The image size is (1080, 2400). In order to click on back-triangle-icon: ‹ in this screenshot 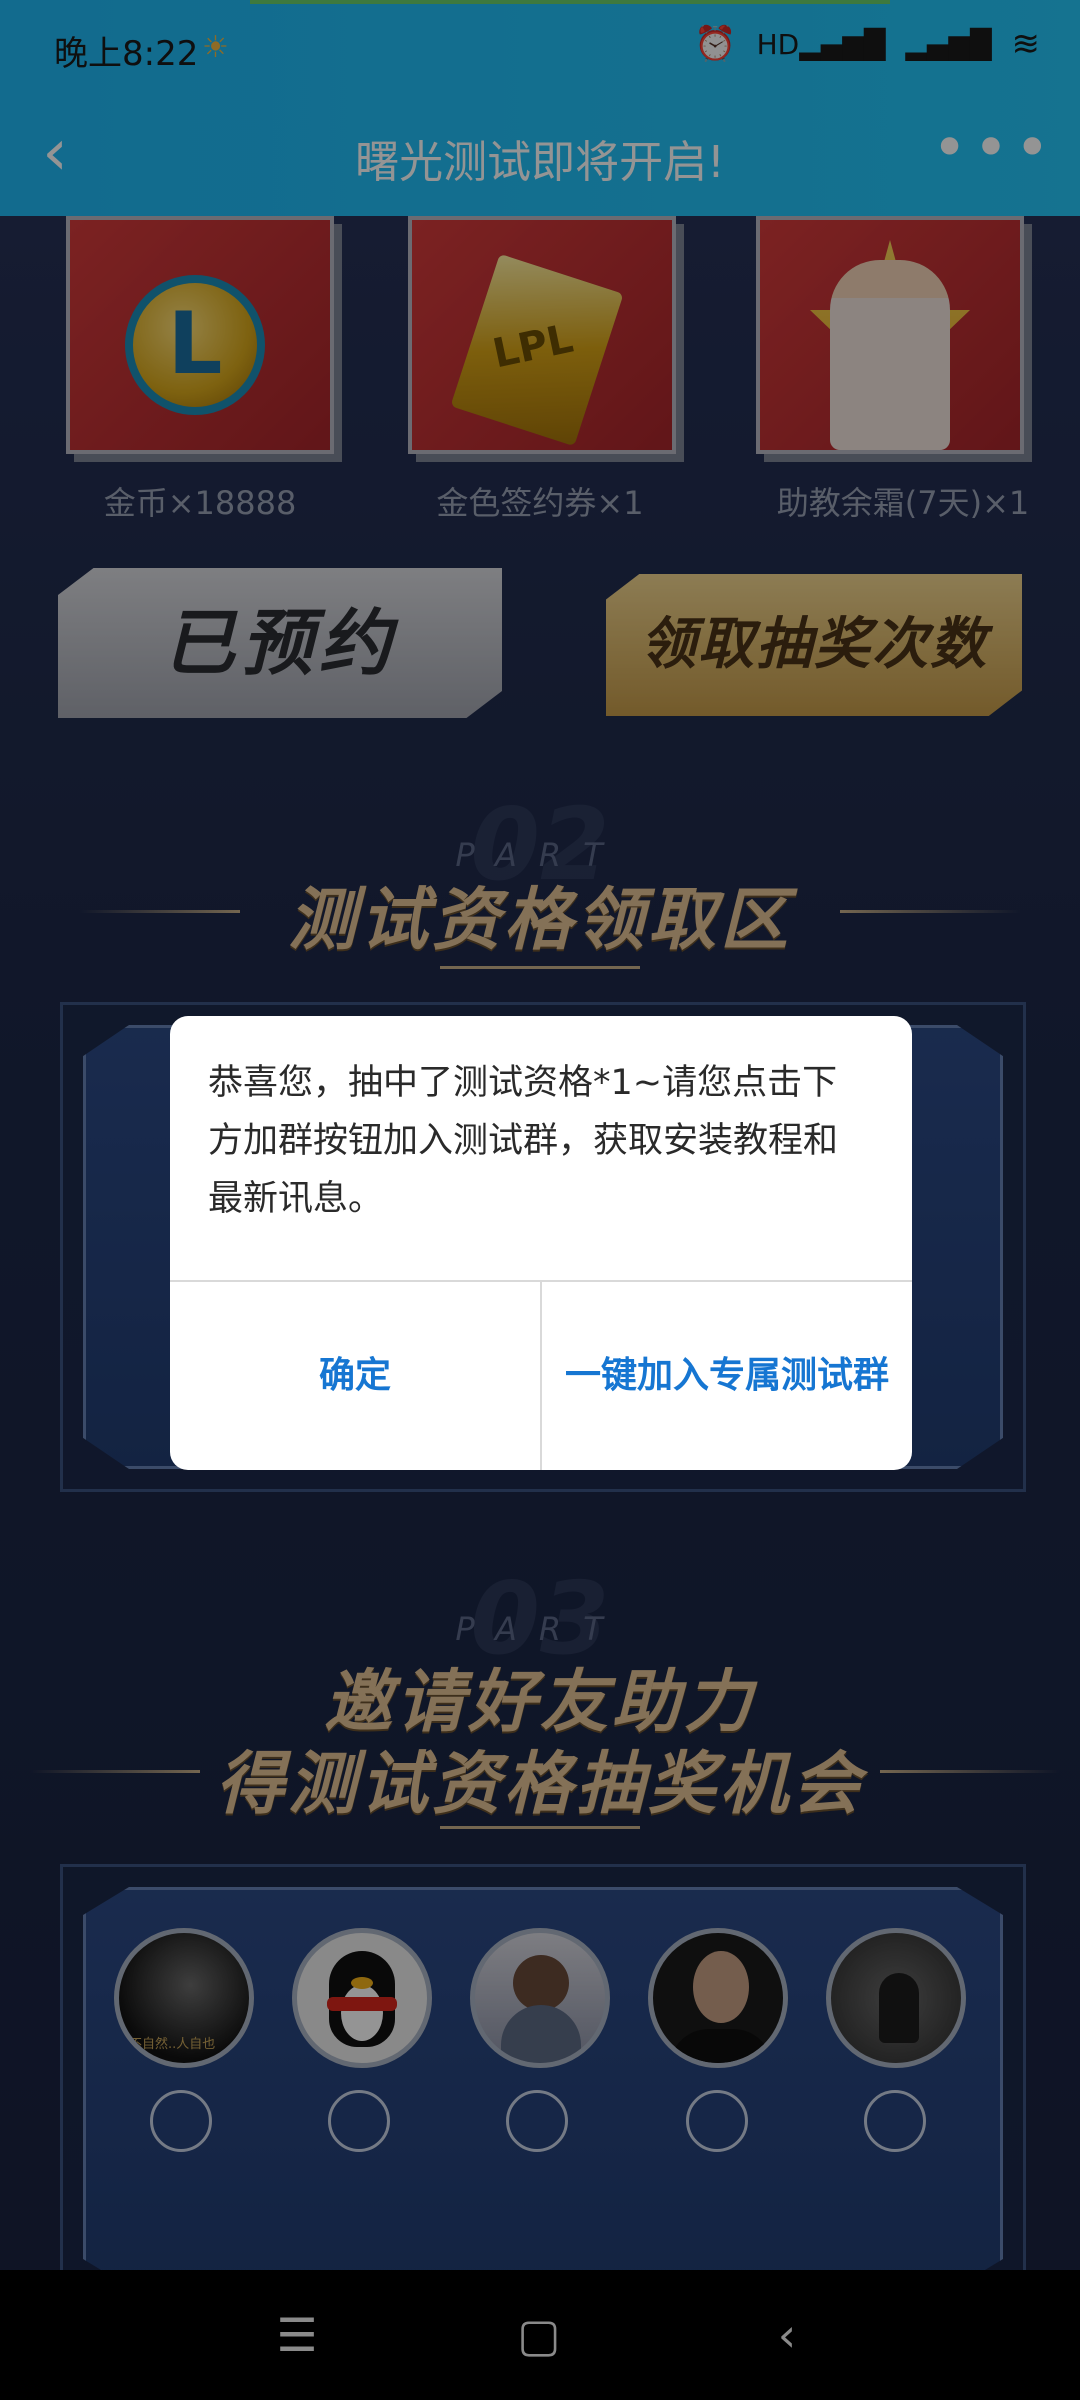, I will do `click(787, 2335)`.